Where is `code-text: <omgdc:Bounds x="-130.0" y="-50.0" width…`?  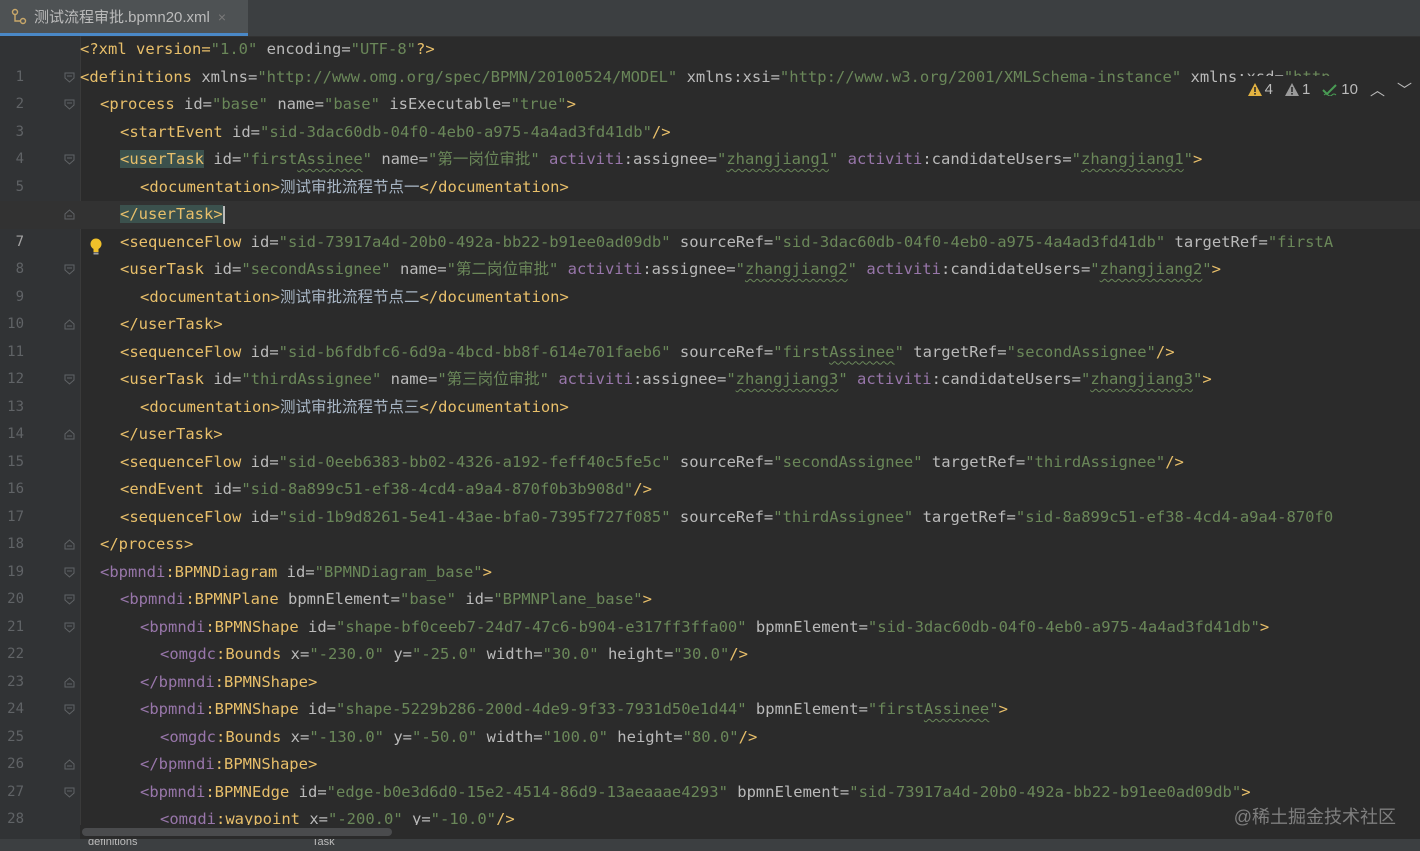 code-text: <omgdc:Bounds x="-130.0" y="-50.0" width… is located at coordinates (418, 738).